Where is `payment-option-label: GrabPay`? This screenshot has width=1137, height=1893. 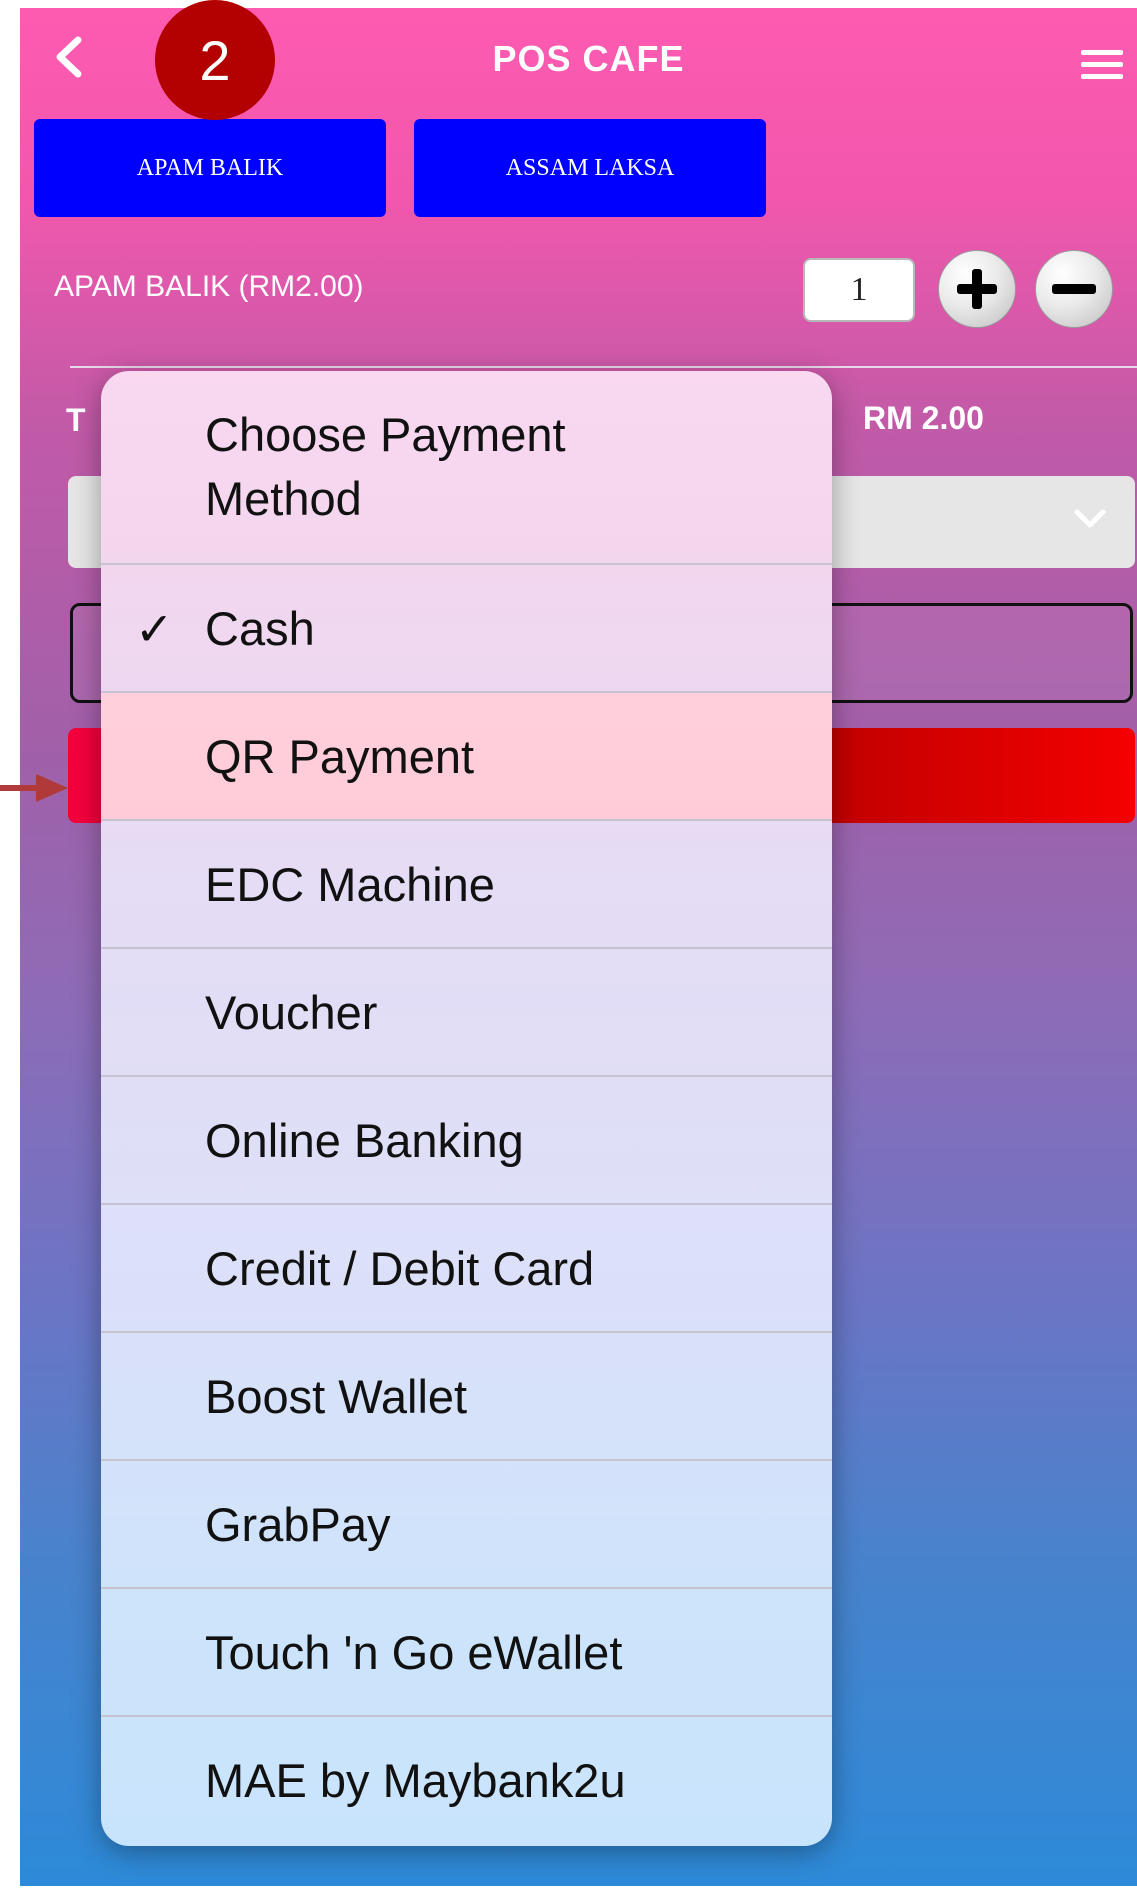 payment-option-label: GrabPay is located at coordinates (298, 1524).